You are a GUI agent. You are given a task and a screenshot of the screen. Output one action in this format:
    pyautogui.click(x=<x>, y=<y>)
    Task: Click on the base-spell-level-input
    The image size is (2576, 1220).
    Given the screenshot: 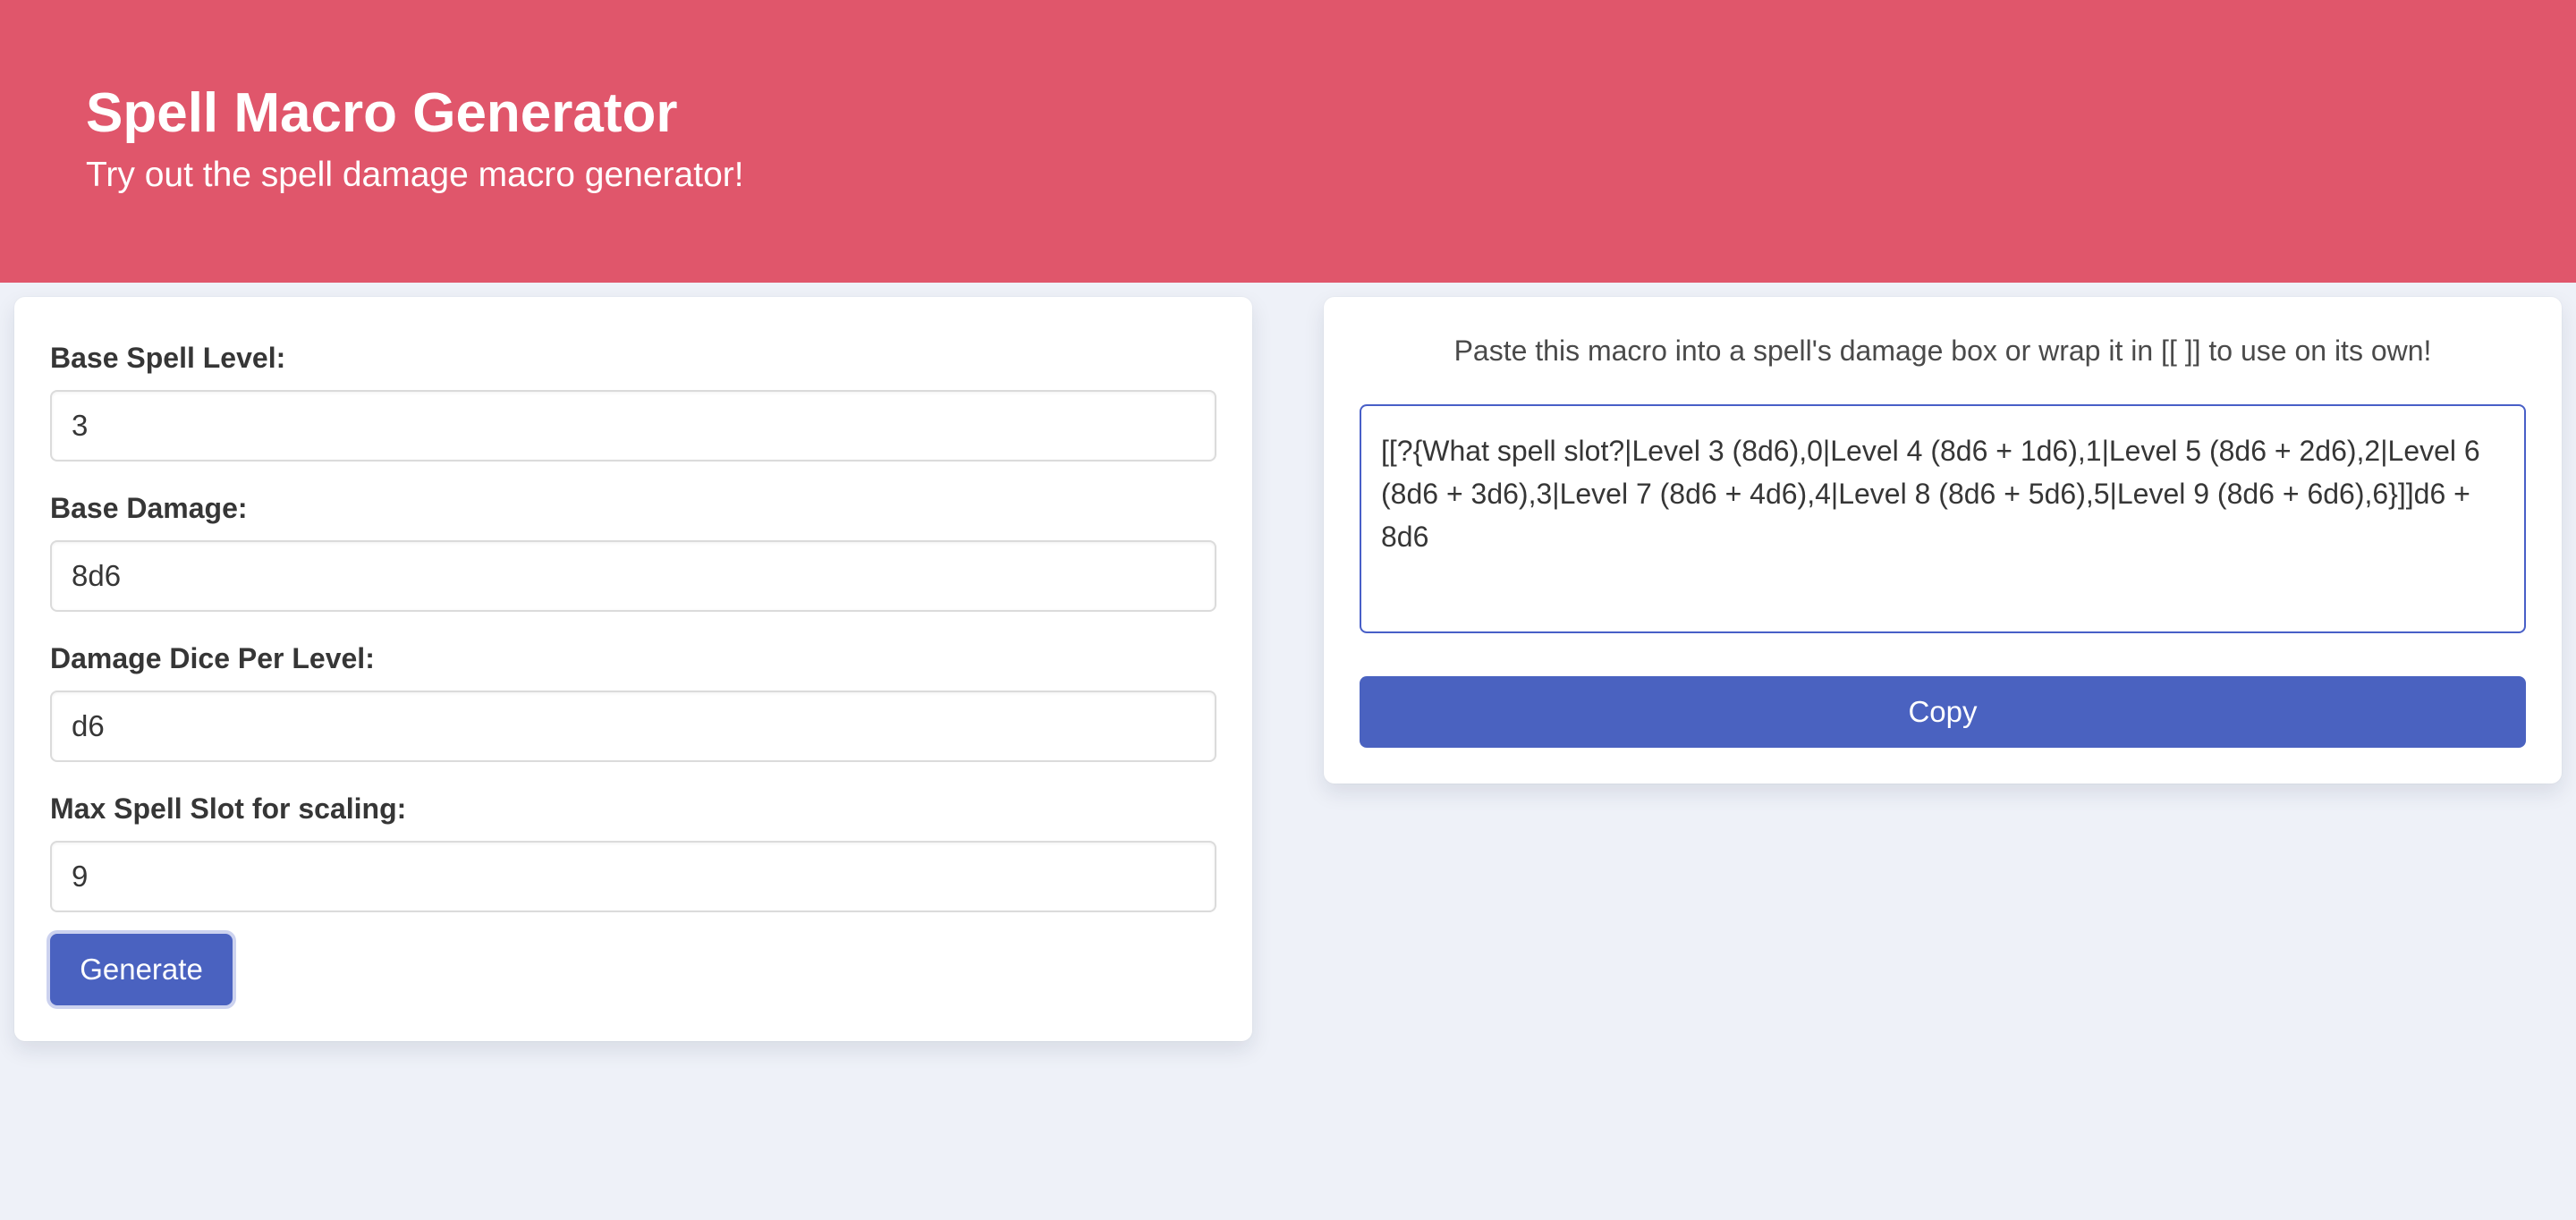 What is the action you would take?
    pyautogui.click(x=633, y=426)
    